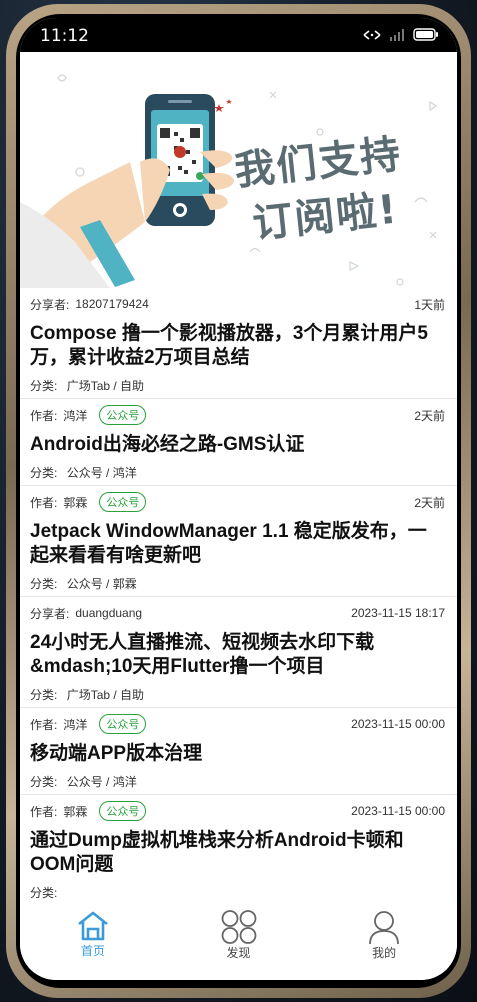 The height and width of the screenshot is (1002, 477). I want to click on article-author-group: 分享者: duangduang, so click(86, 613).